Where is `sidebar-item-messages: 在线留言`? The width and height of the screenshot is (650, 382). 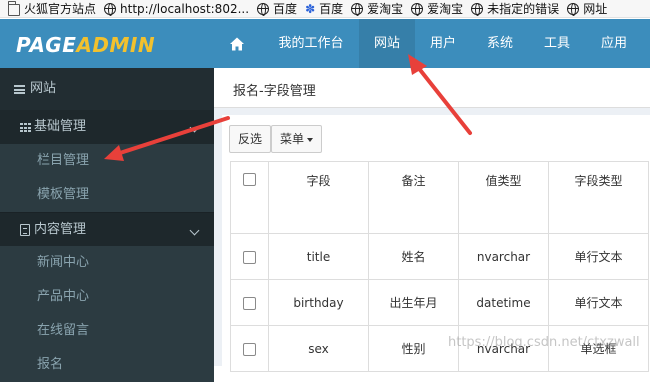
sidebar-item-messages: 在线留言 is located at coordinates (107, 331).